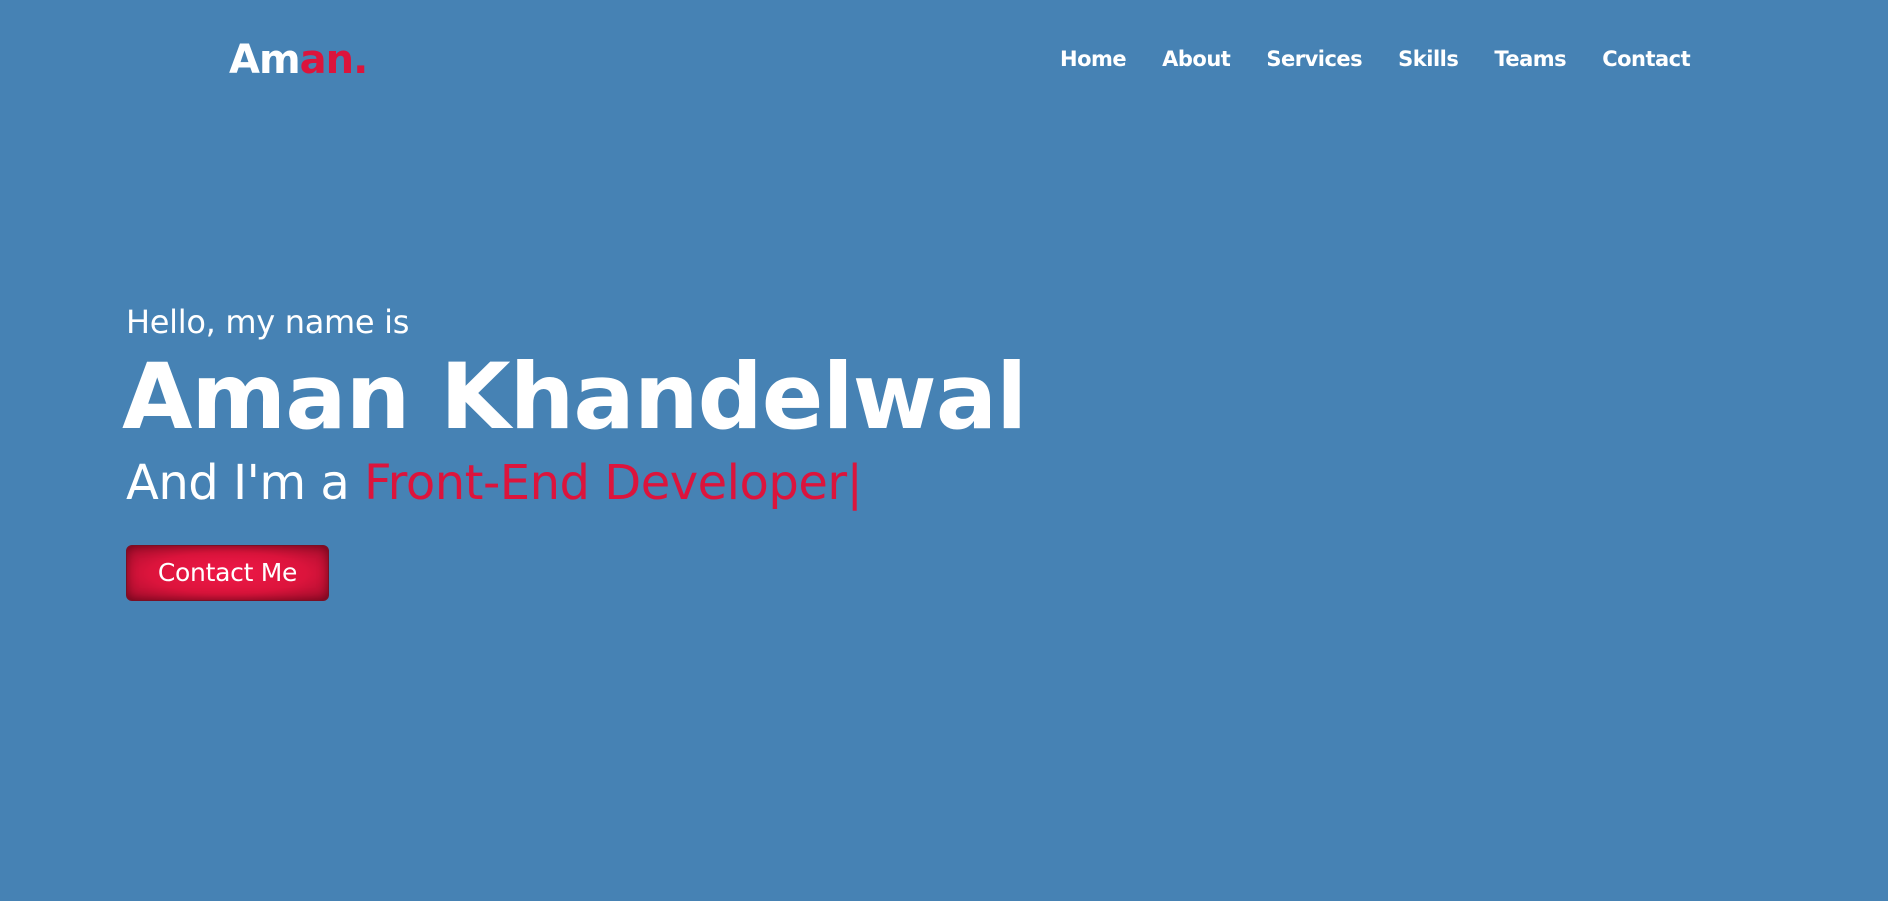 Image resolution: width=1888 pixels, height=901 pixels. I want to click on logo: Aman., so click(299, 60).